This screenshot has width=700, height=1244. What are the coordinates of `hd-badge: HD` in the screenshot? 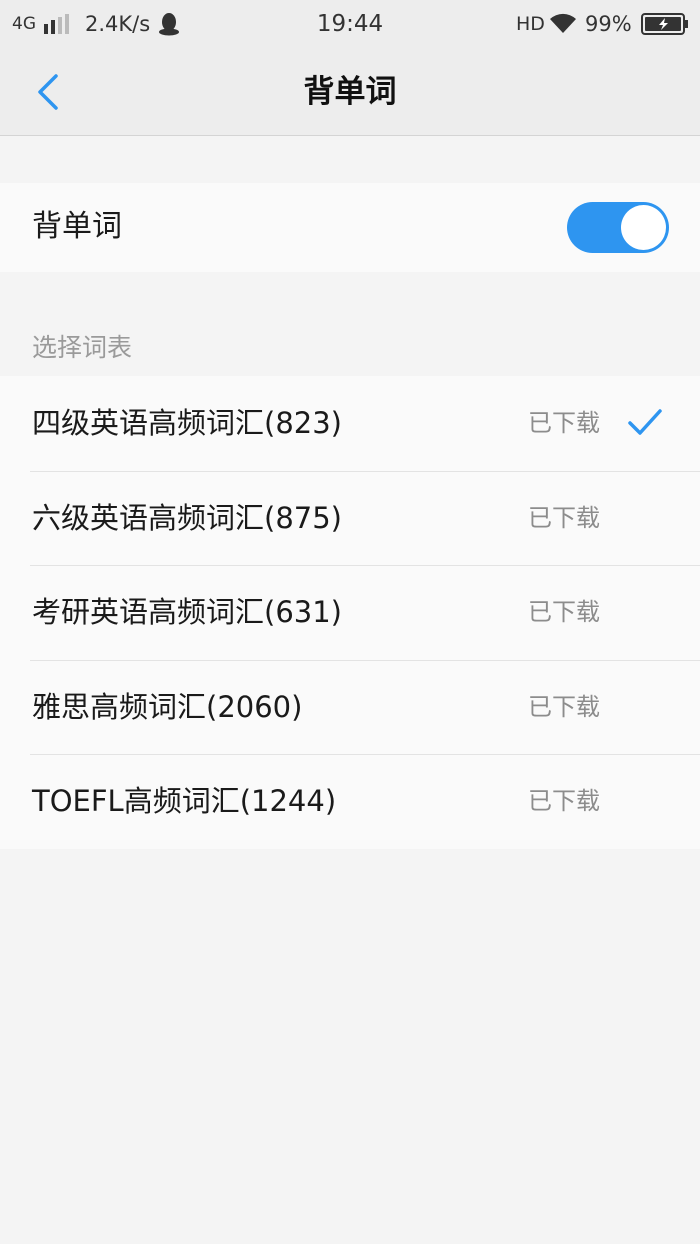 It's located at (530, 24).